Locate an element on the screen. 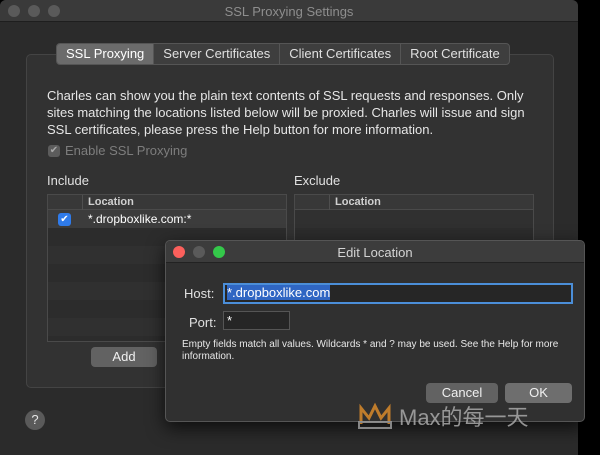 This screenshot has width=600, height=455. enable-ssl-proxying-checkbox: ✔ Enable SSL Proxying is located at coordinates (117, 150).